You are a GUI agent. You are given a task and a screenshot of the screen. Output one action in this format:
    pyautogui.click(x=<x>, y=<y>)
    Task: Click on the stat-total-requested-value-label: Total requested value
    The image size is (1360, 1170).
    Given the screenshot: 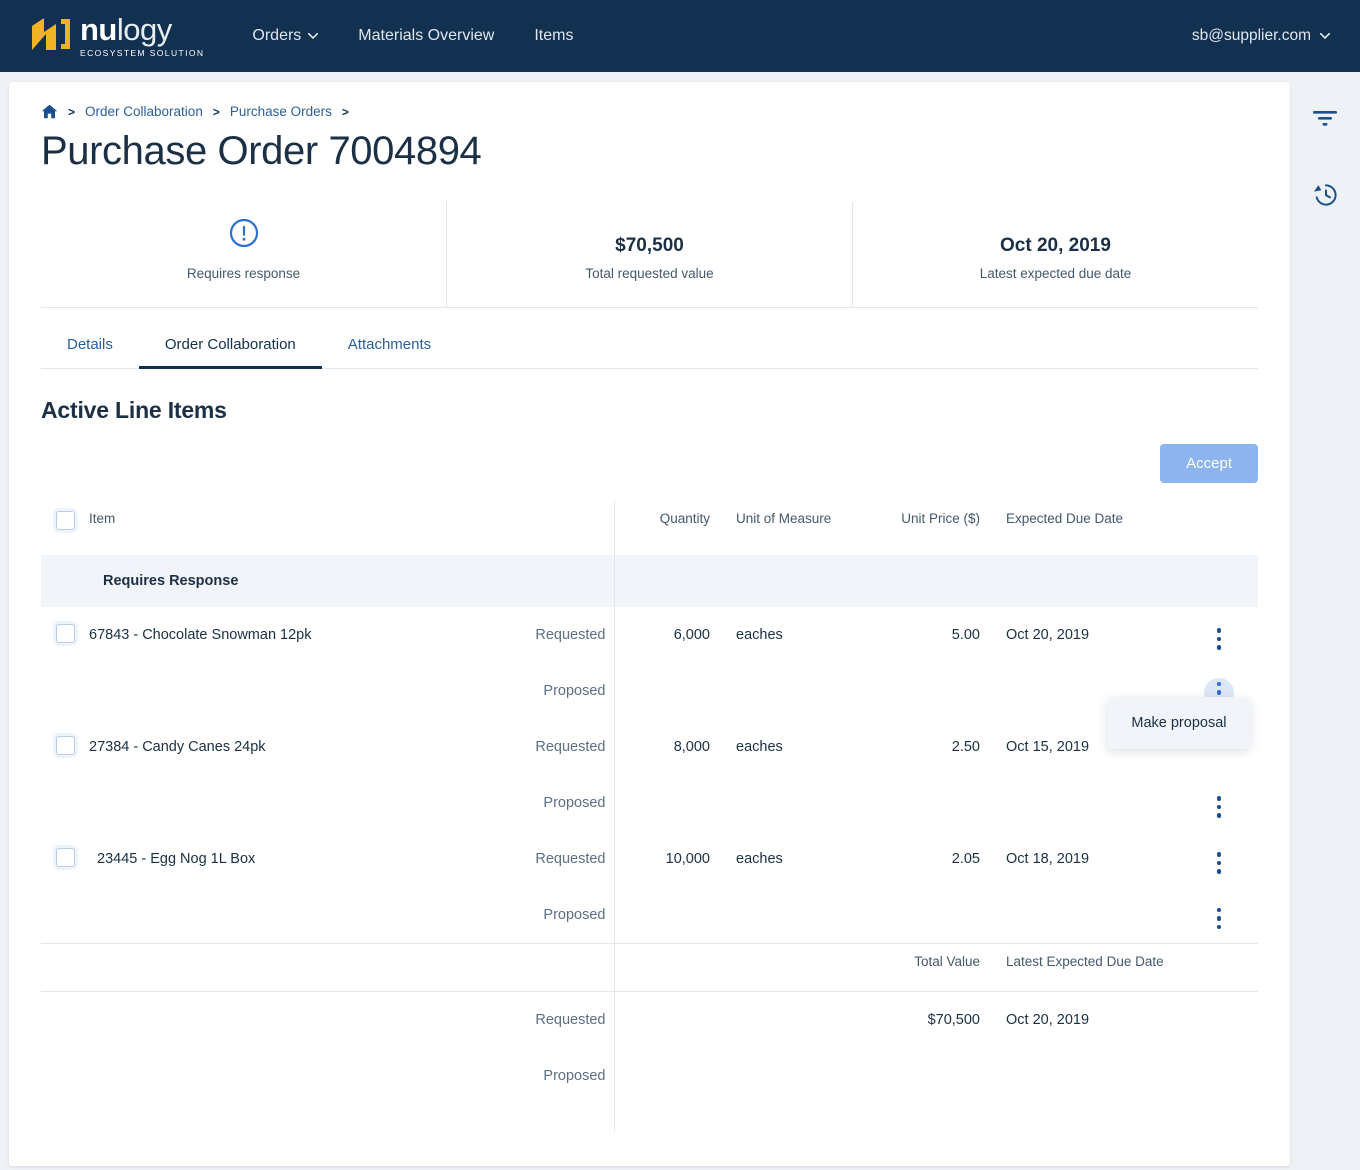 What is the action you would take?
    pyautogui.click(x=649, y=273)
    